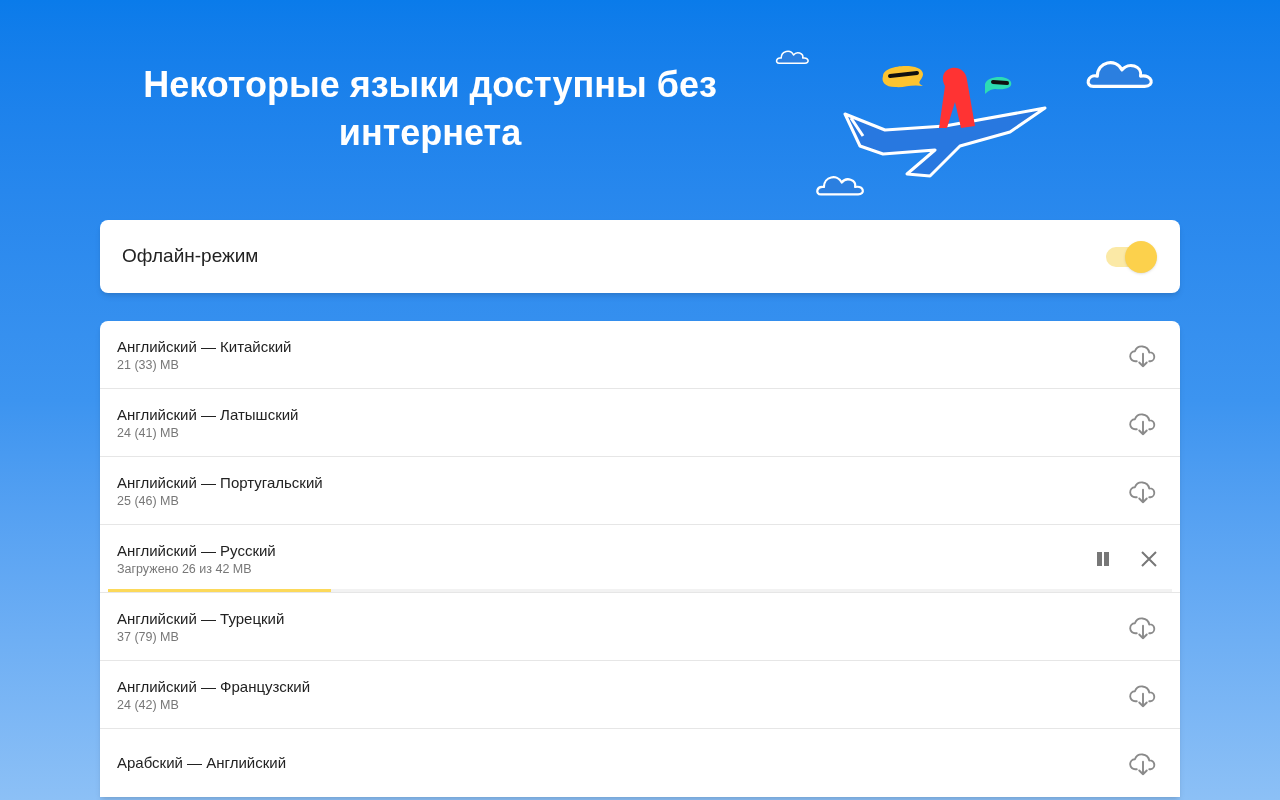  What do you see at coordinates (201, 618) in the screenshot?
I see `language-pair: Английский — Турецкий` at bounding box center [201, 618].